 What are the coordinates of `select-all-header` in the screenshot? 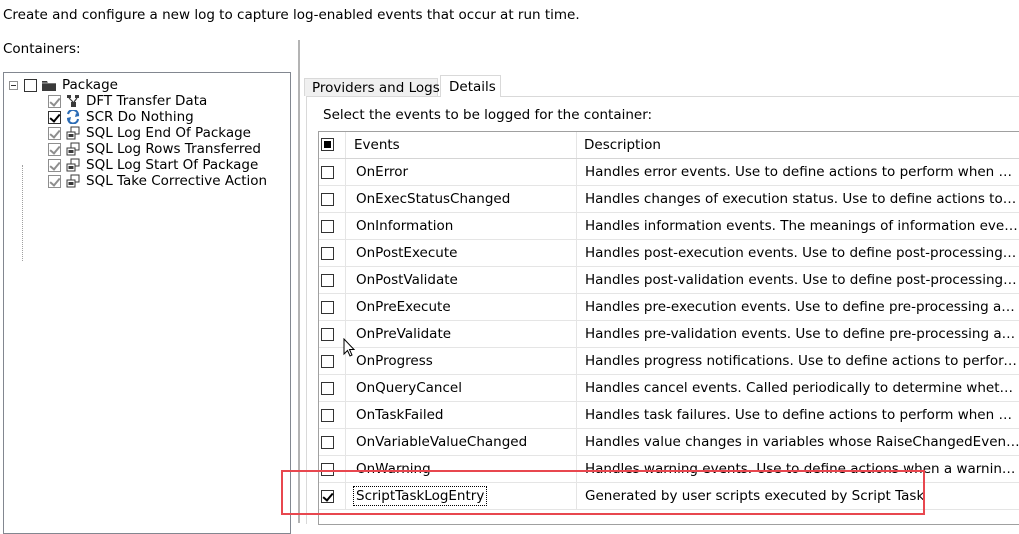 It's located at (332, 145).